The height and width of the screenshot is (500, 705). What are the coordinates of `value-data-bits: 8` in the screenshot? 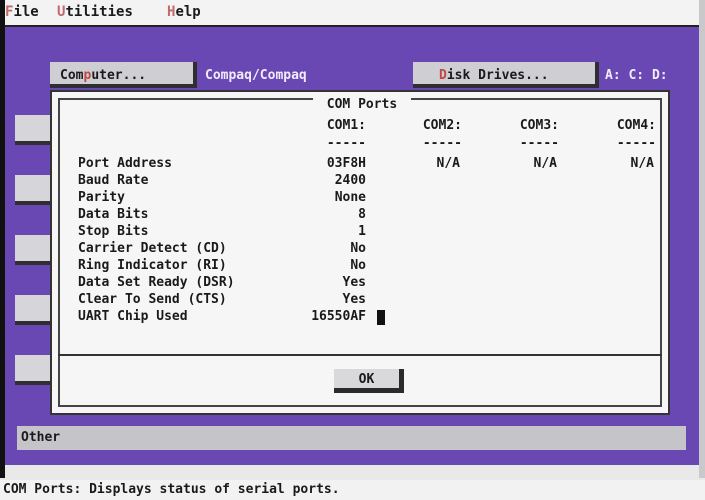 It's located at (362, 214).